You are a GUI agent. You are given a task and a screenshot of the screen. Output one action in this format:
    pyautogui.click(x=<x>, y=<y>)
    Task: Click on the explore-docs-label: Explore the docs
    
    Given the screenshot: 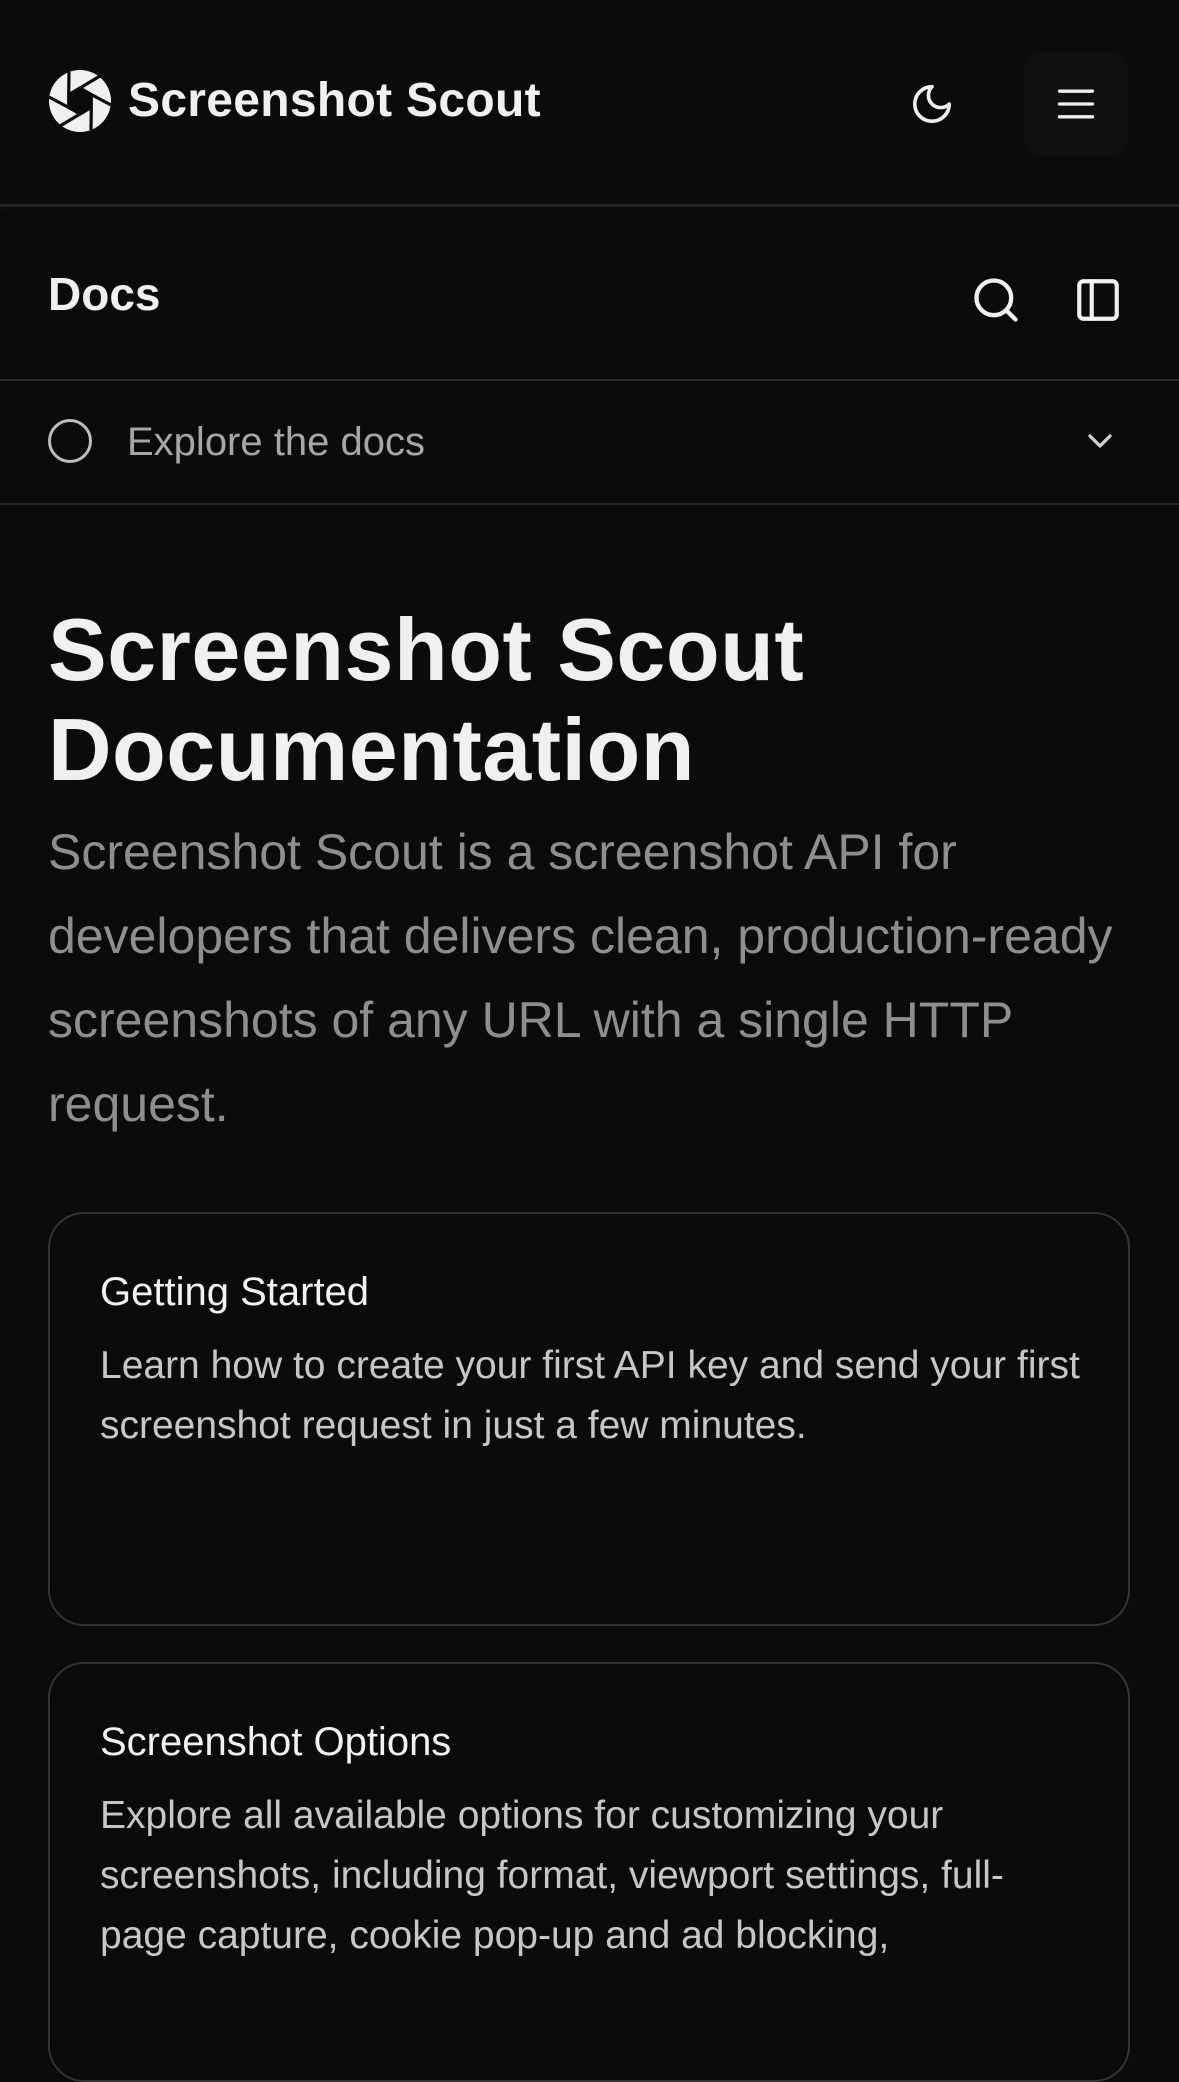 What is the action you would take?
    pyautogui.click(x=276, y=442)
    